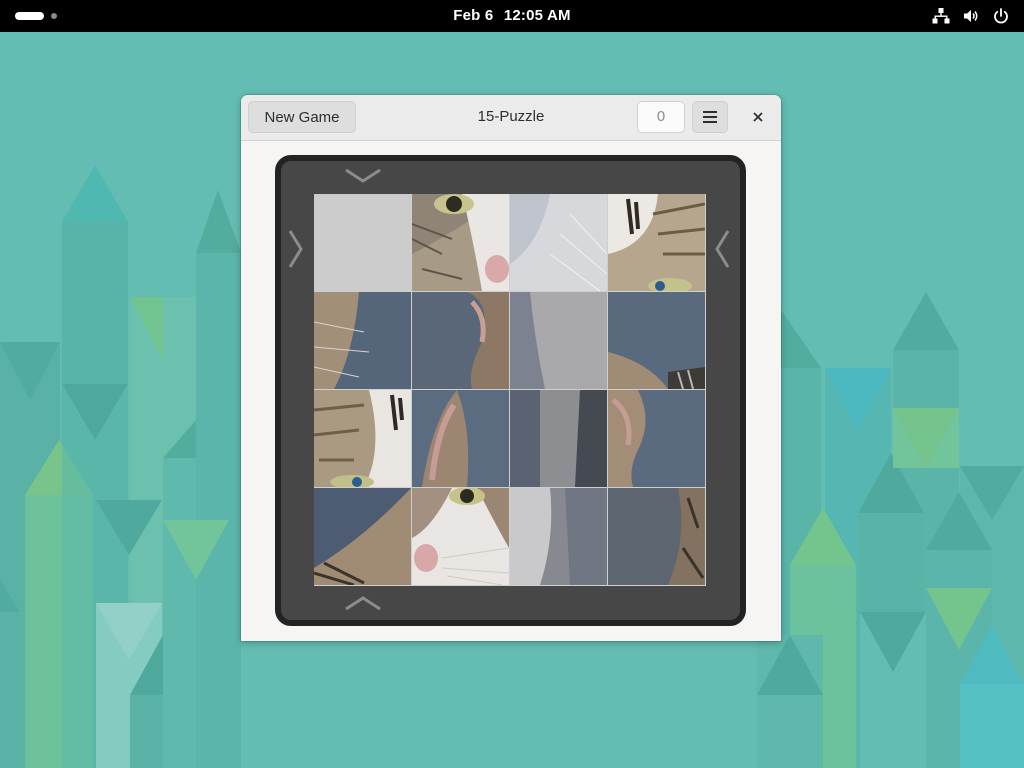 This screenshot has height=768, width=1024. I want to click on system-tray, so click(971, 16).